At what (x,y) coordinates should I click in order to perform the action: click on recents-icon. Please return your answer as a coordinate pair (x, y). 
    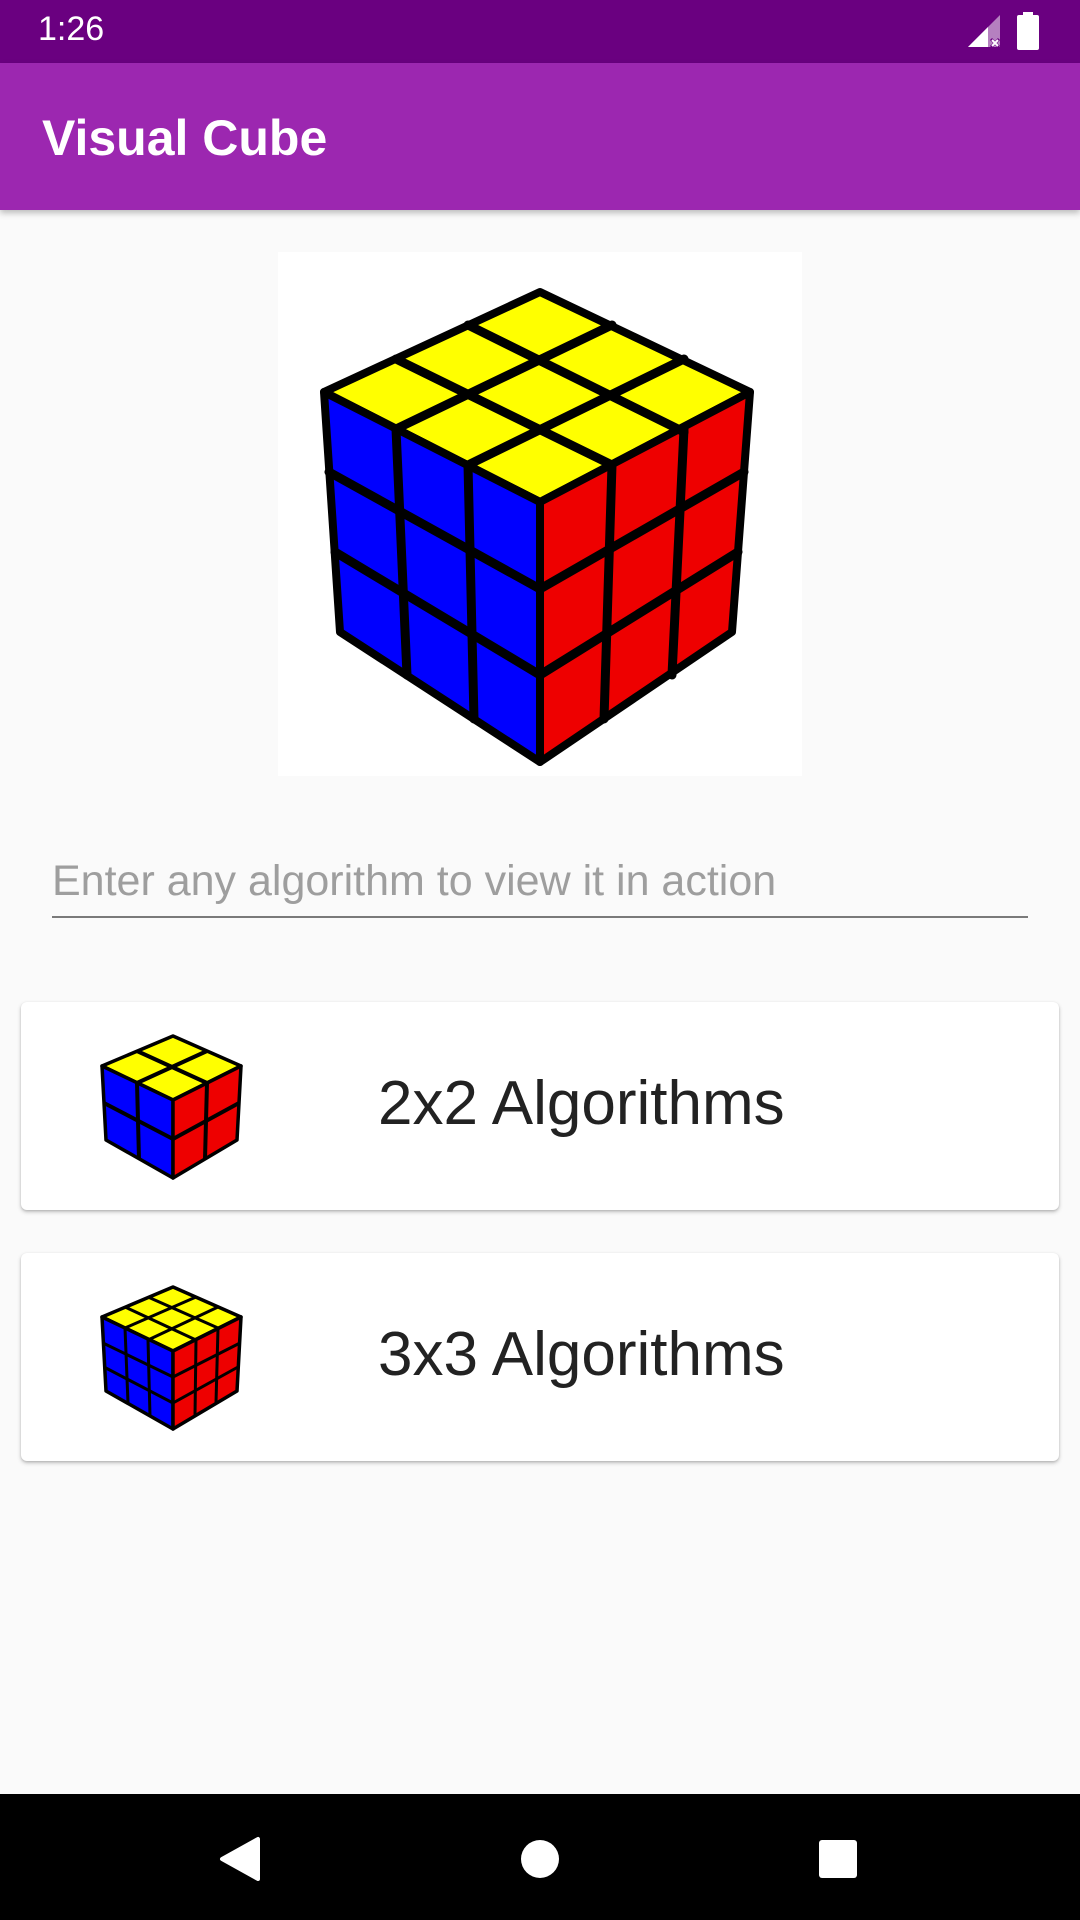
    Looking at the image, I should click on (838, 1859).